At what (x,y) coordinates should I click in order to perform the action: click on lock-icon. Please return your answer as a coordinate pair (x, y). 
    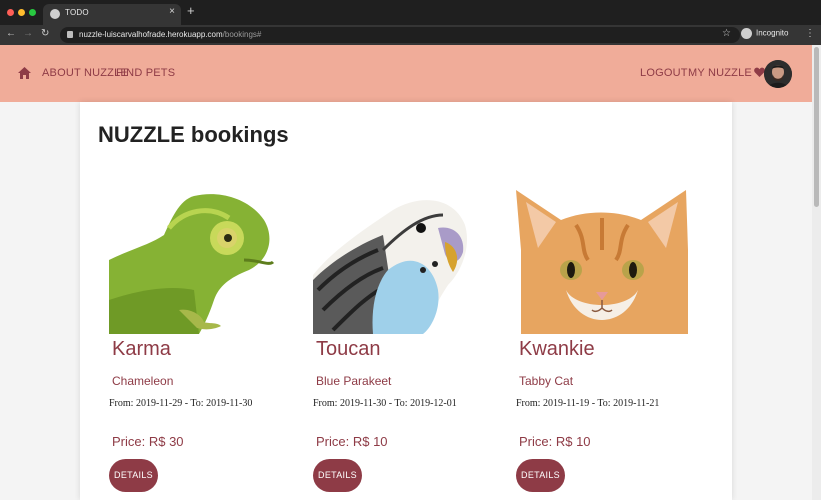
    Looking at the image, I should click on (70, 34).